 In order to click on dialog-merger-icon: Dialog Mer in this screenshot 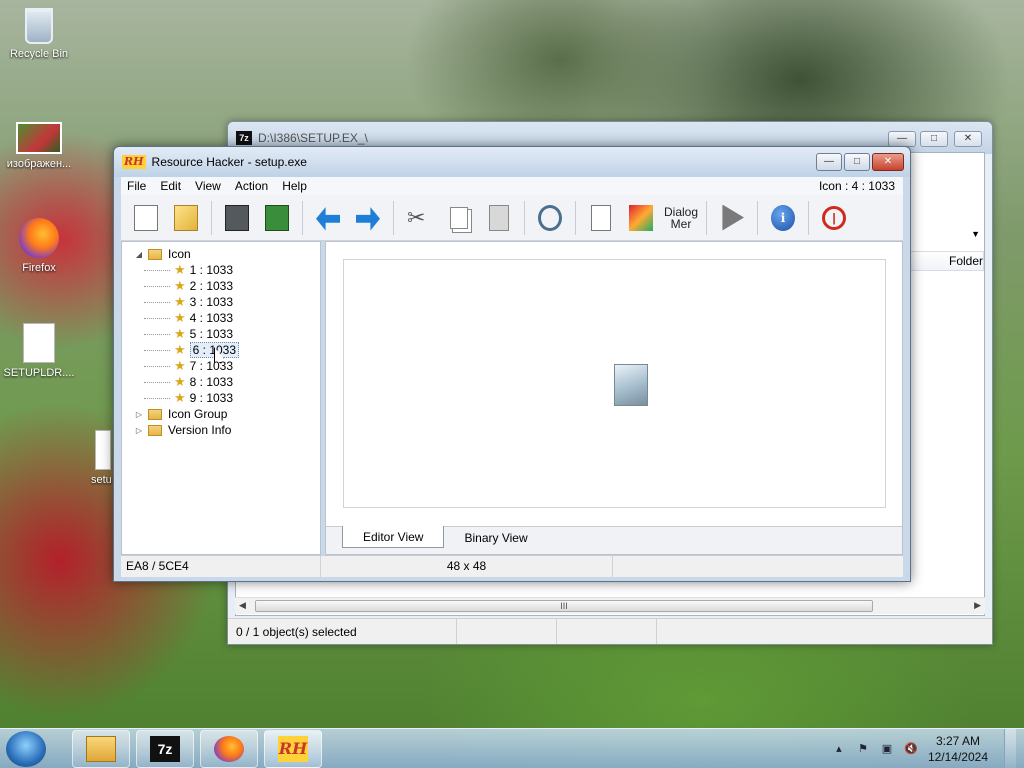, I will do `click(681, 217)`.